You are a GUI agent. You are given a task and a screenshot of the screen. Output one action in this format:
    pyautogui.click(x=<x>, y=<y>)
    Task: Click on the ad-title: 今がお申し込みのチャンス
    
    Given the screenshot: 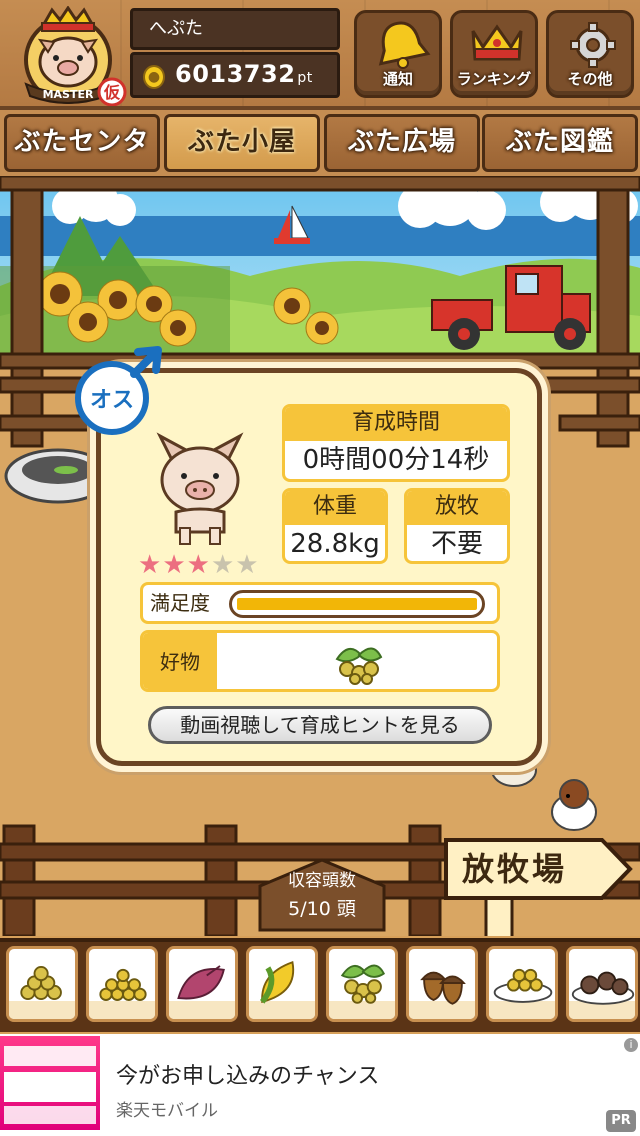 What is the action you would take?
    pyautogui.click(x=247, y=1074)
    